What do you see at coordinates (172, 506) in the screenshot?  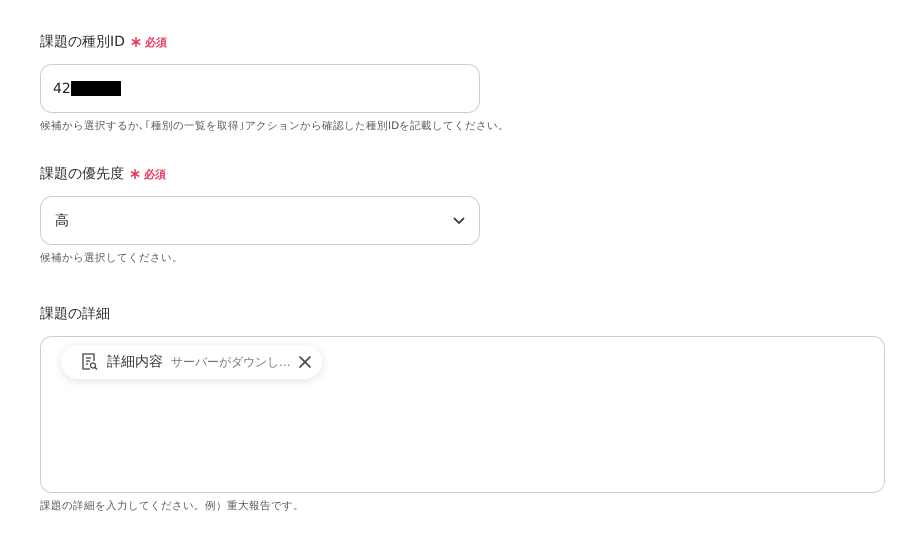 I see `hint-text: 課題の詳細を入力してください。例）重大報告です。` at bounding box center [172, 506].